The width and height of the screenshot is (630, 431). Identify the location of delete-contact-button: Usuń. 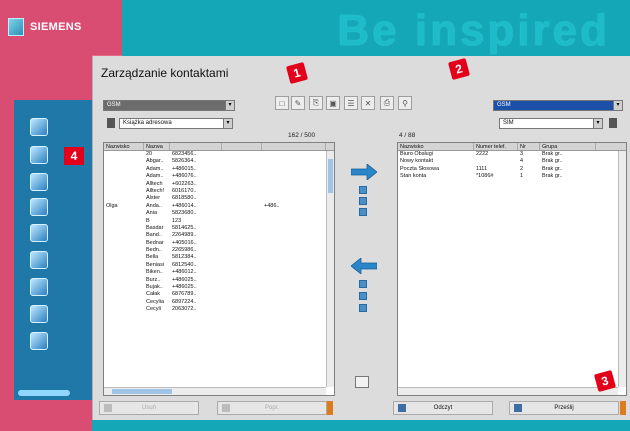
(149, 408).